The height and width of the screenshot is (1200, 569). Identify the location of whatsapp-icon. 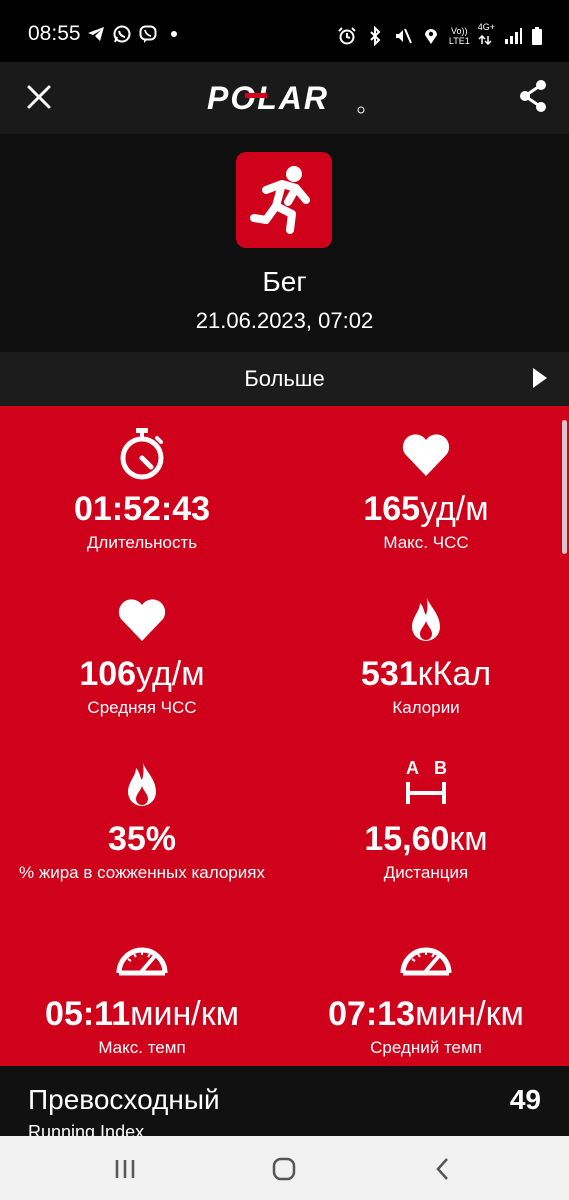
(122, 34).